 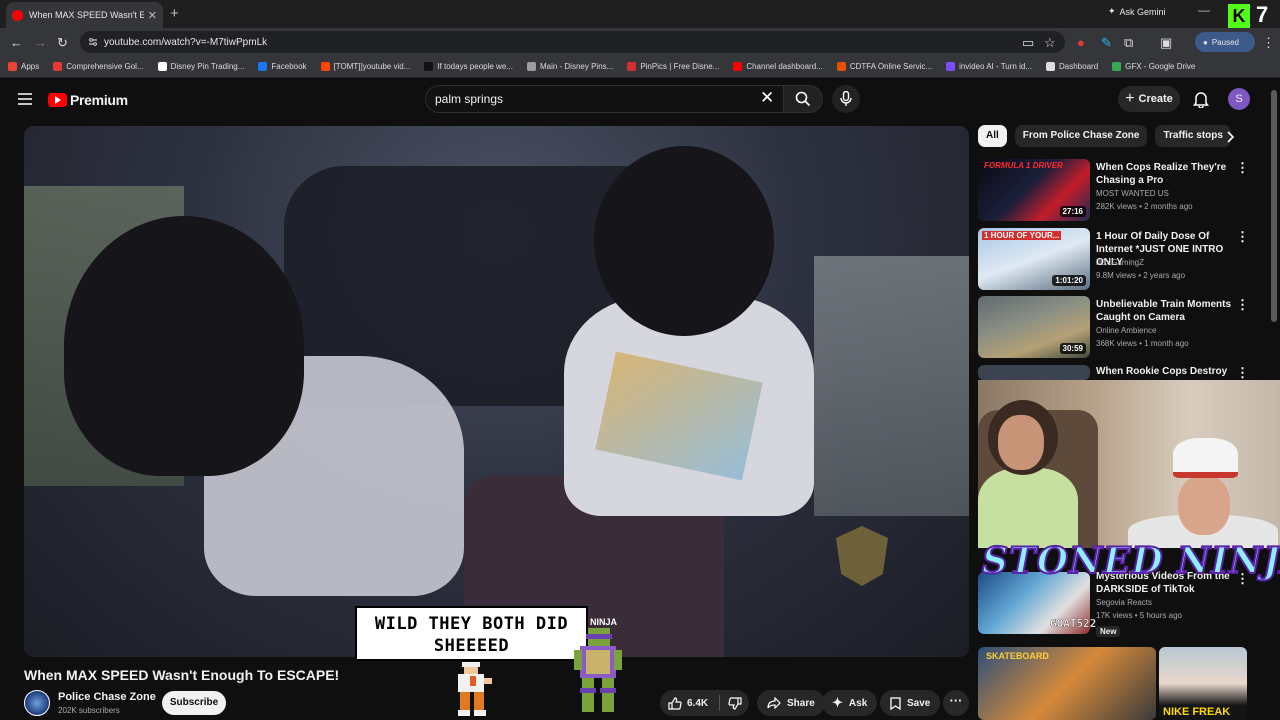 What do you see at coordinates (16, 42) in the screenshot?
I see `back-button: ←` at bounding box center [16, 42].